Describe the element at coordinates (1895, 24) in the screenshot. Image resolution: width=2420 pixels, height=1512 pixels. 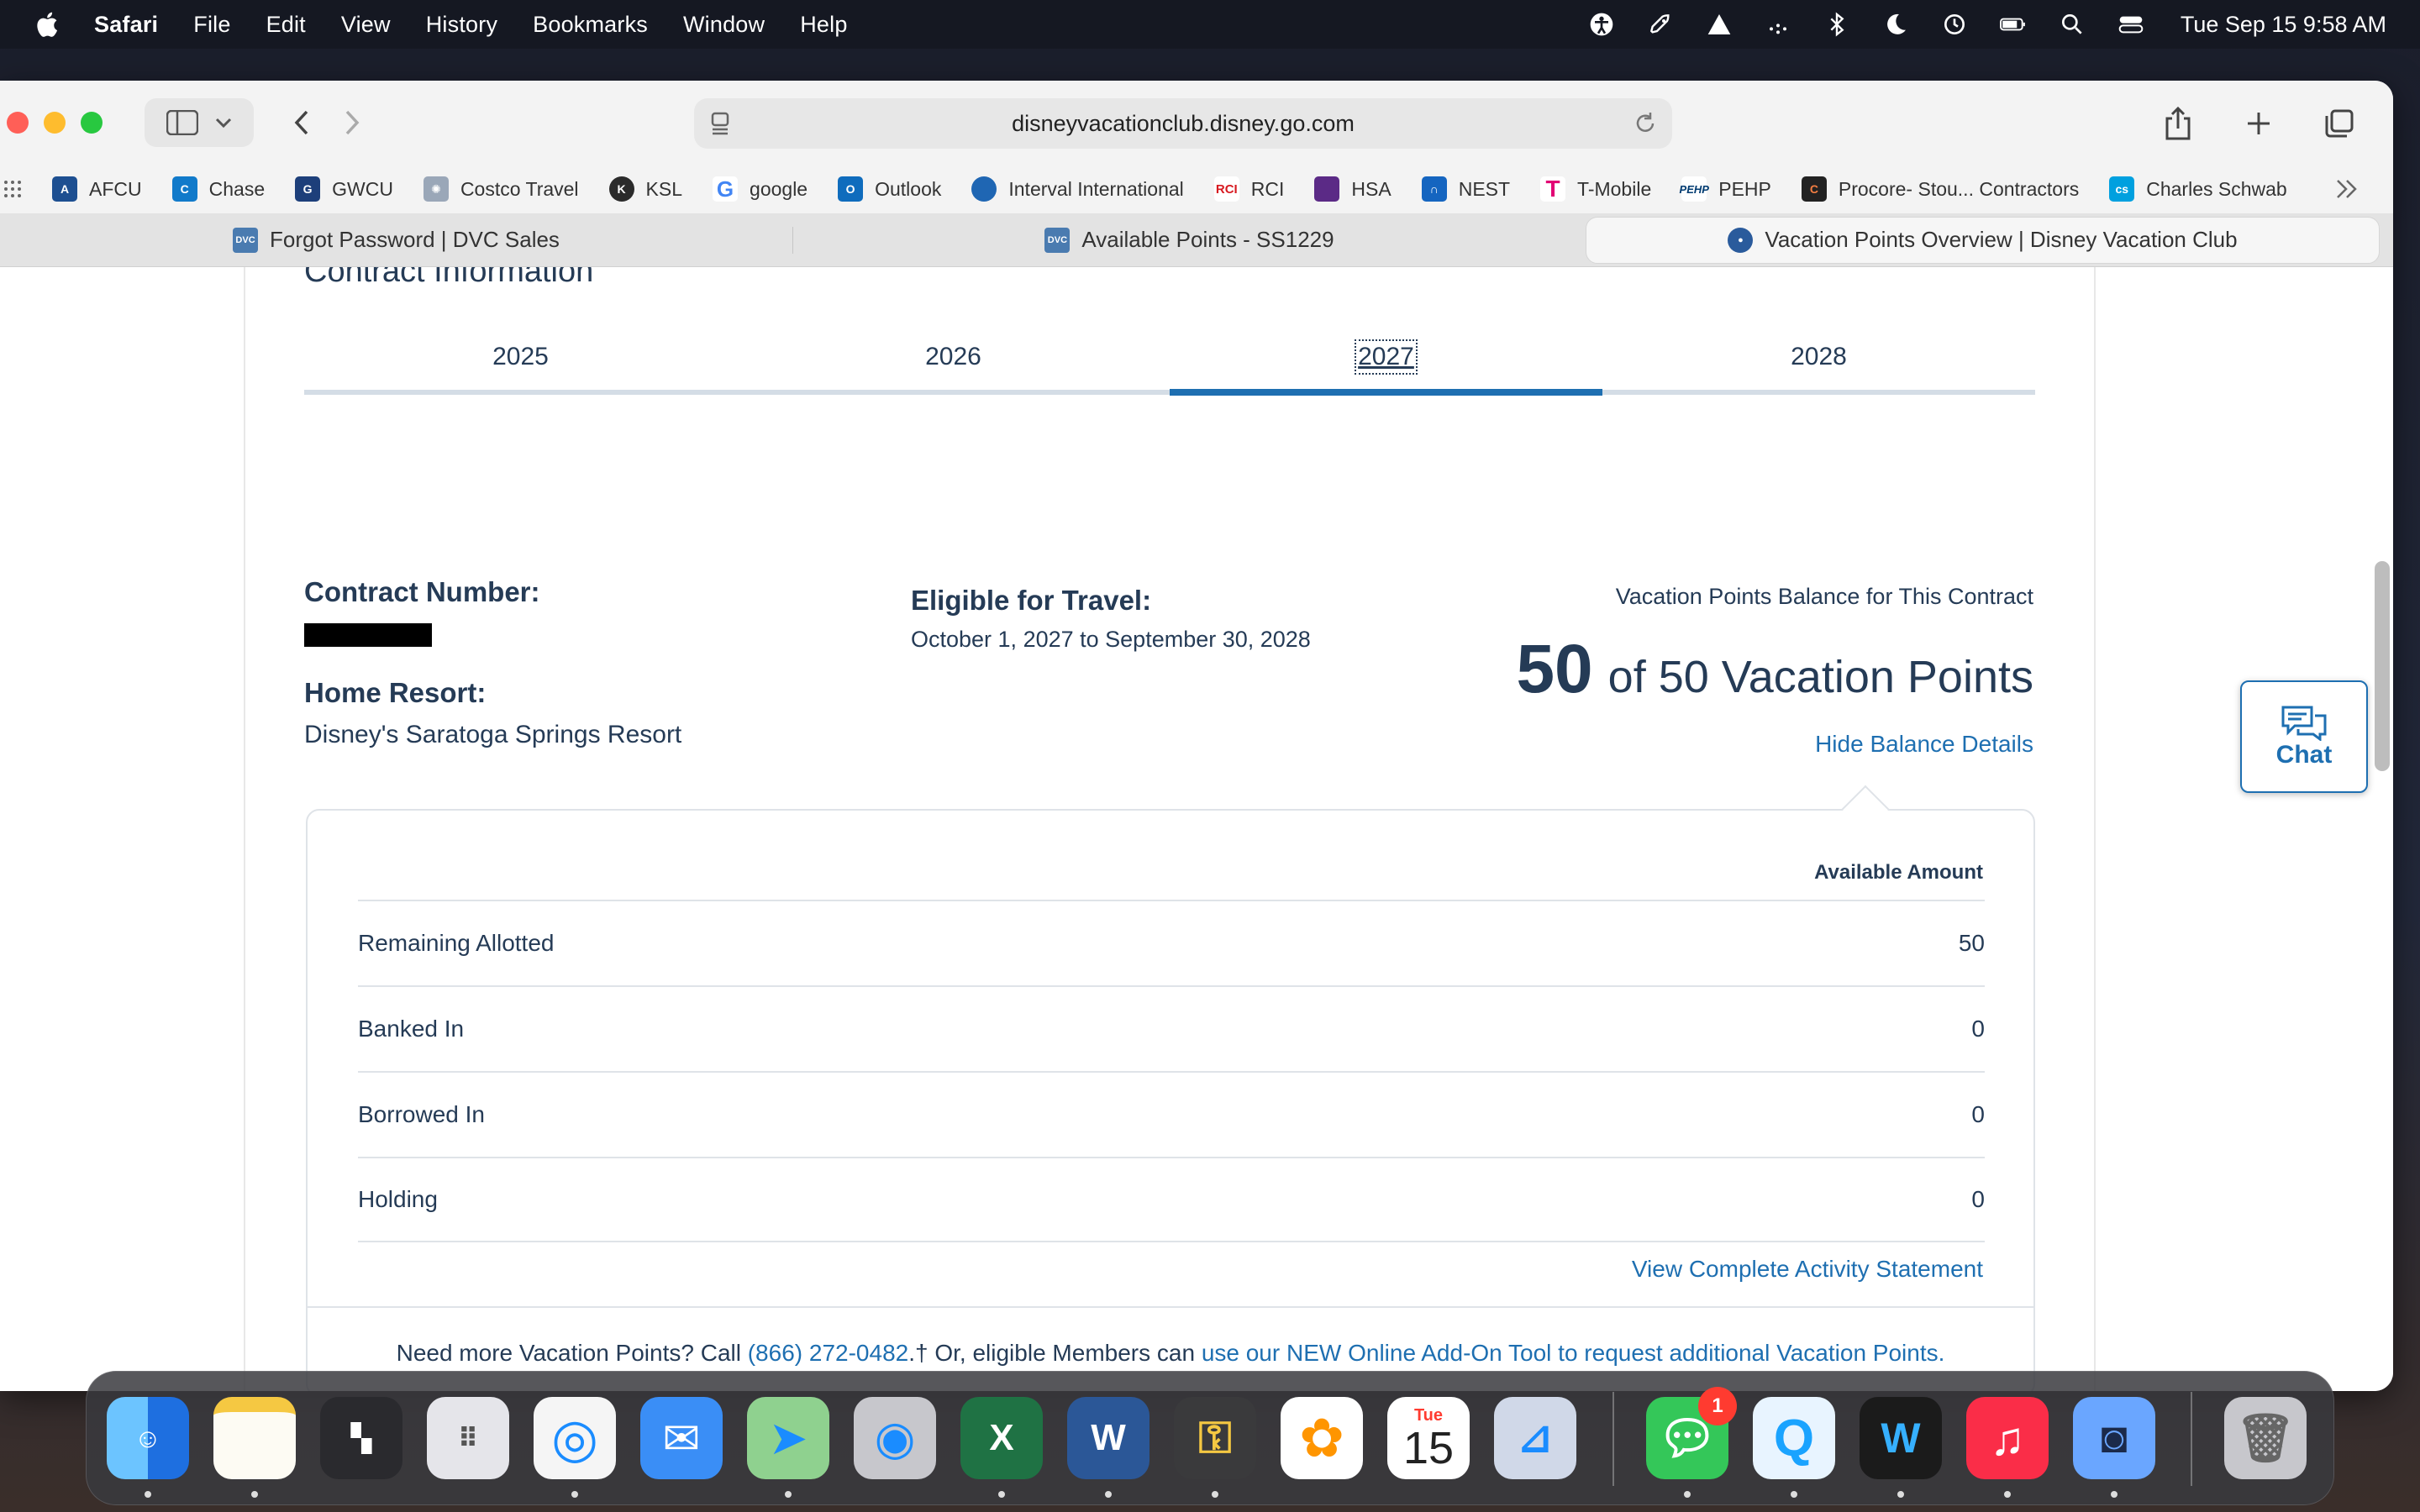
I see `focus-moon-icon` at that location.